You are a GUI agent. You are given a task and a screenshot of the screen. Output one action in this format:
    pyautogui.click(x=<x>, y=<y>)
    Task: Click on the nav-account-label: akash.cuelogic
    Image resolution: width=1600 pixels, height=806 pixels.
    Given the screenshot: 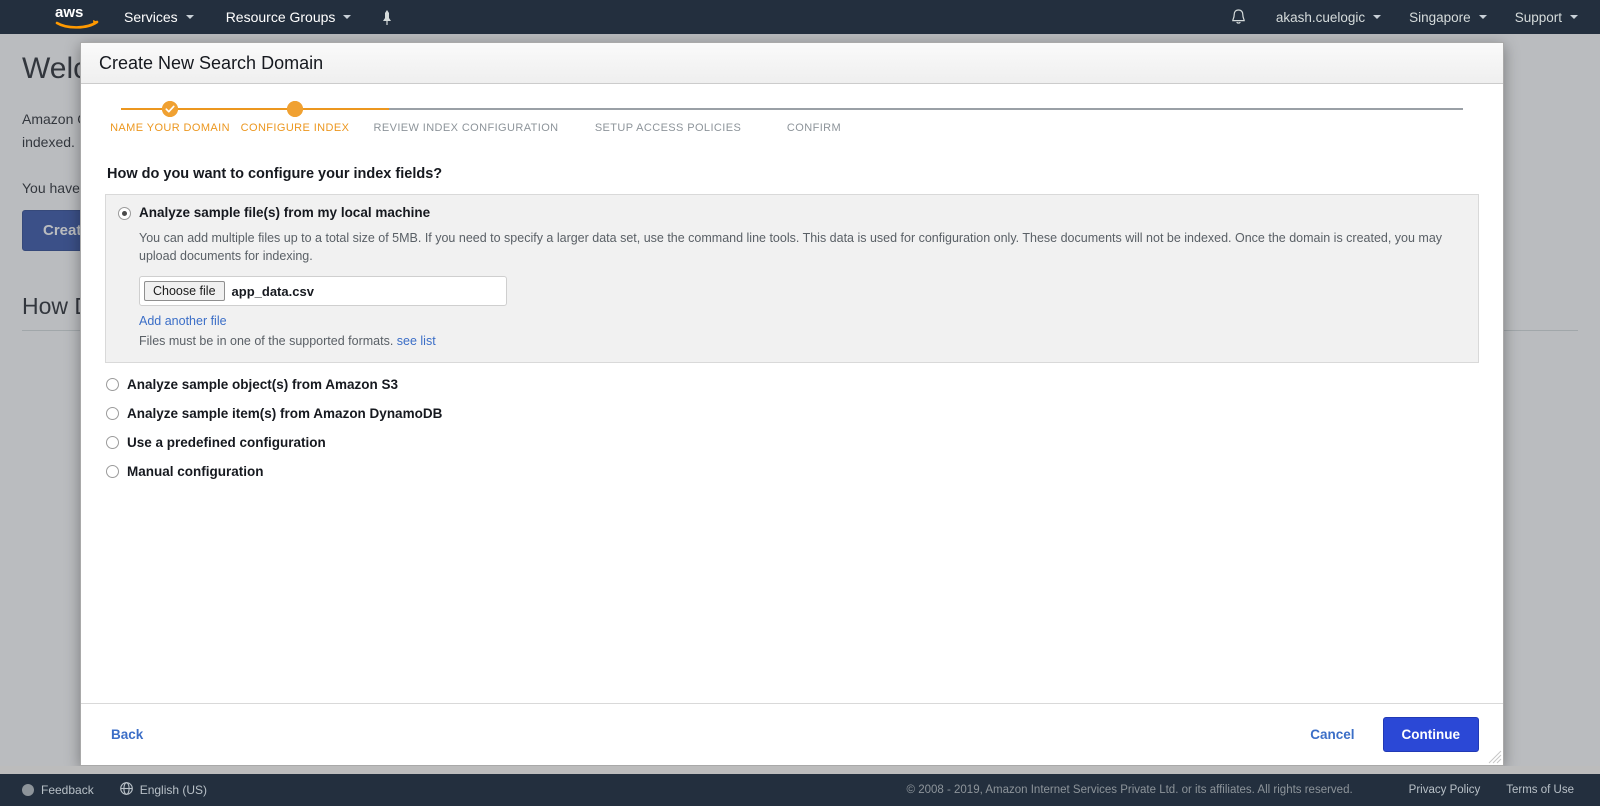 What is the action you would take?
    pyautogui.click(x=1320, y=17)
    